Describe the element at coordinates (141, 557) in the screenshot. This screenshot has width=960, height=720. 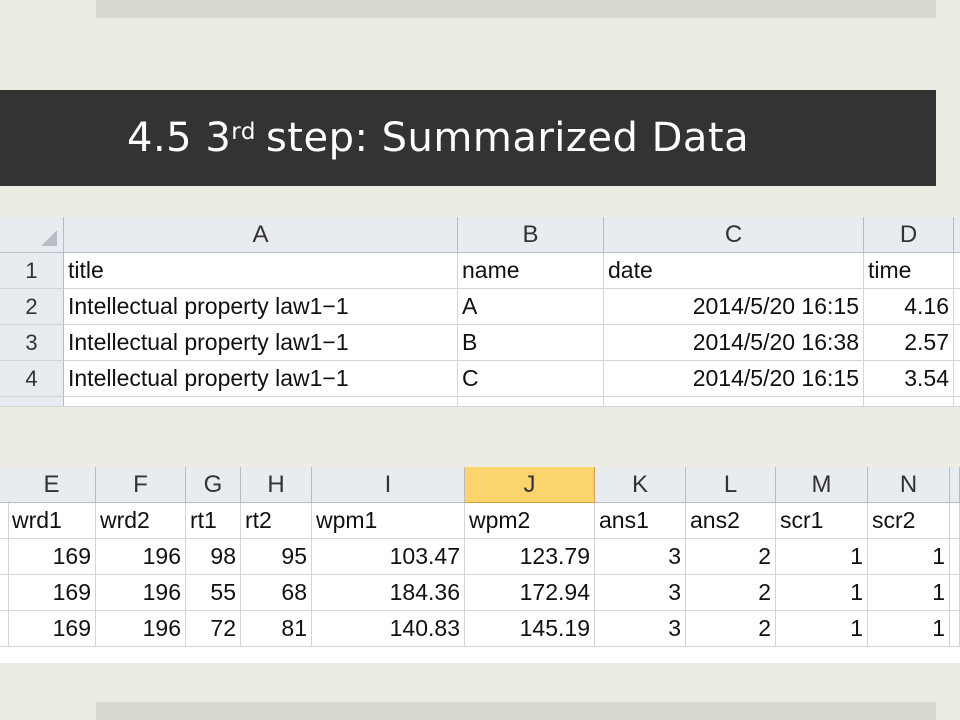
I see `cell-f2: 196` at that location.